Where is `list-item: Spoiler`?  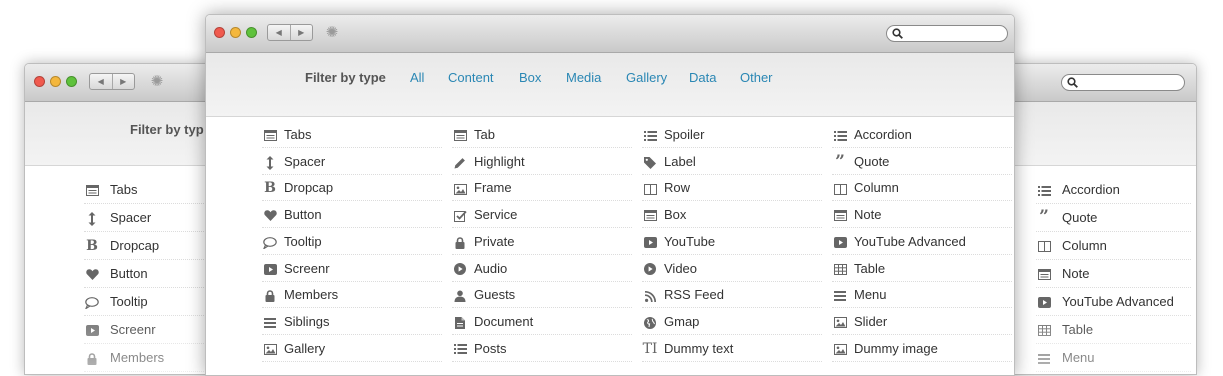 list-item: Spoiler is located at coordinates (732, 135).